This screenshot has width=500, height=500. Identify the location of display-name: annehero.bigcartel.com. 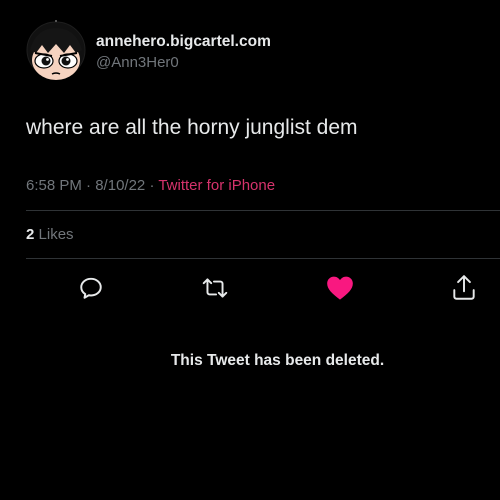
(183, 42).